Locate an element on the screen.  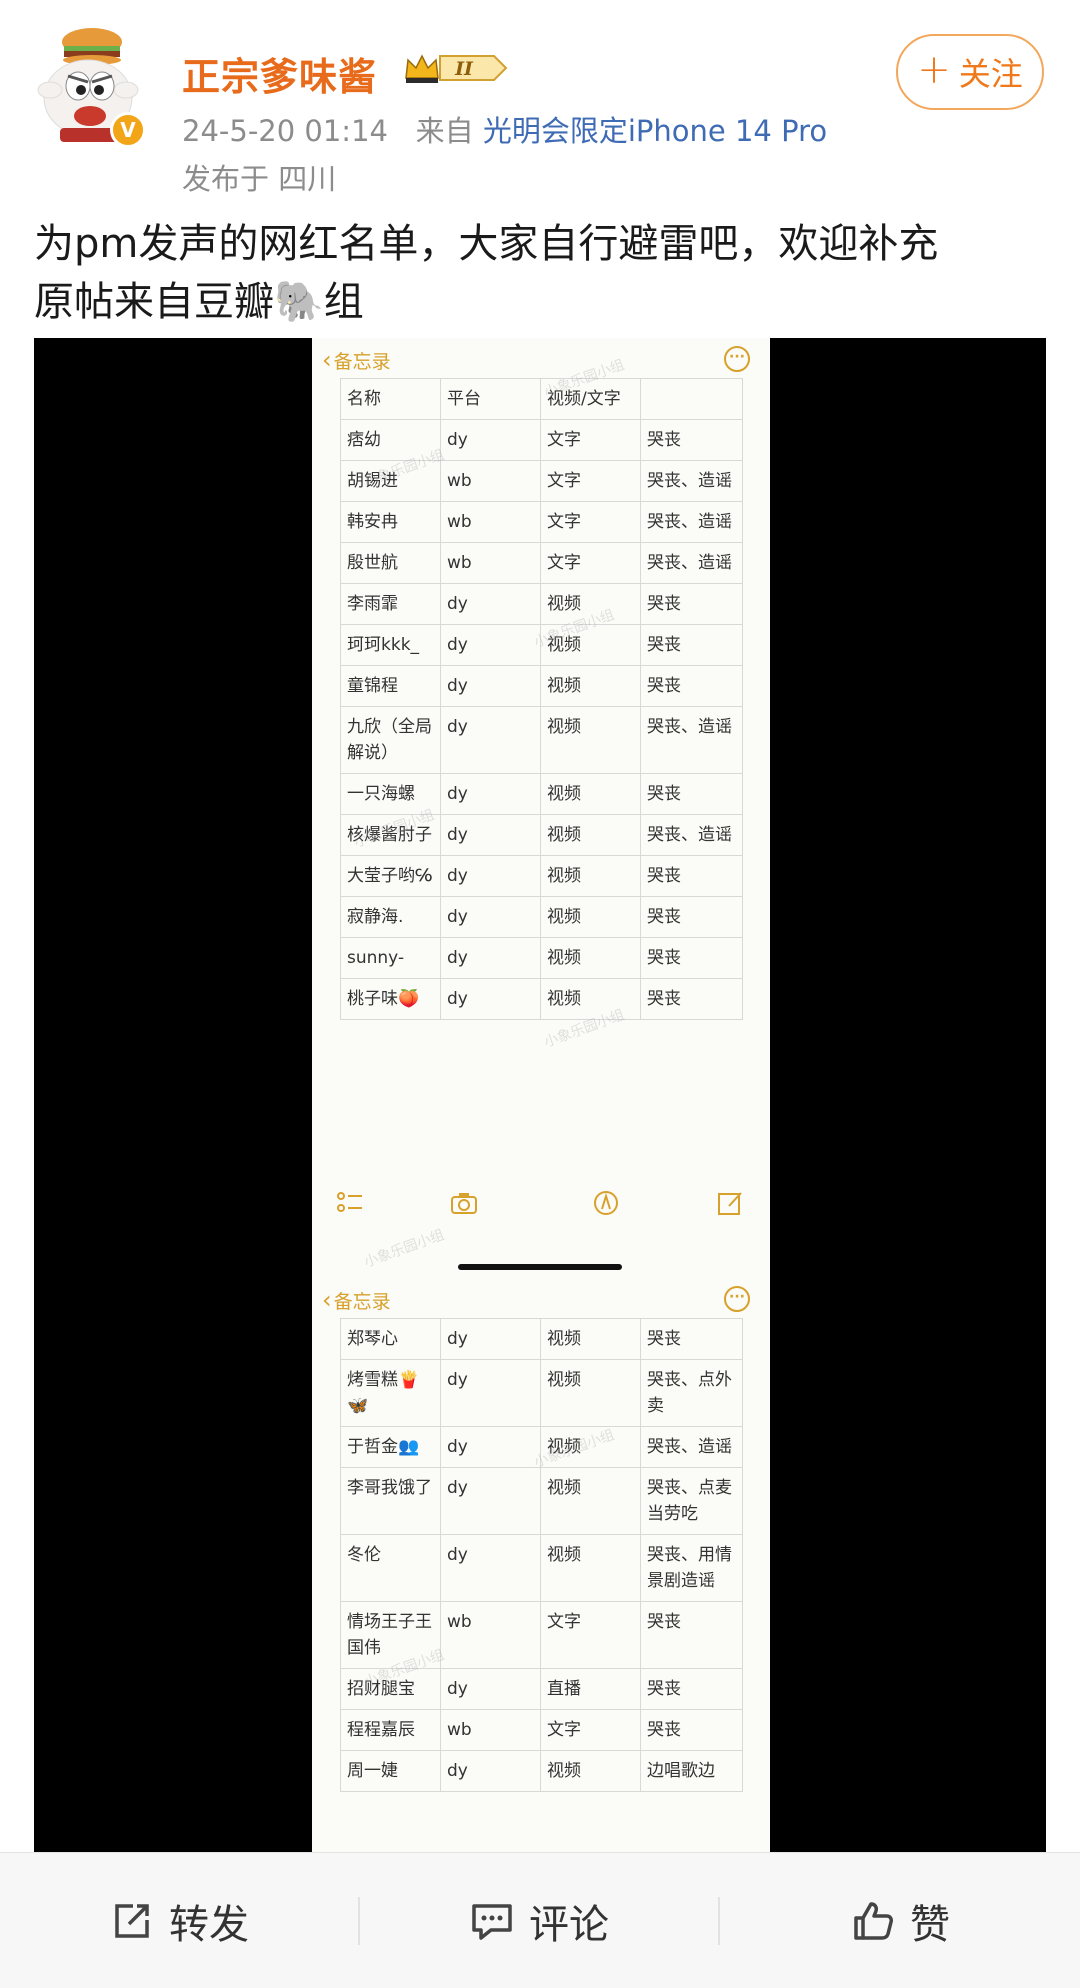
table-row: 珂珂kkk_ dy 视频 哭丧 is located at coordinates (541, 645).